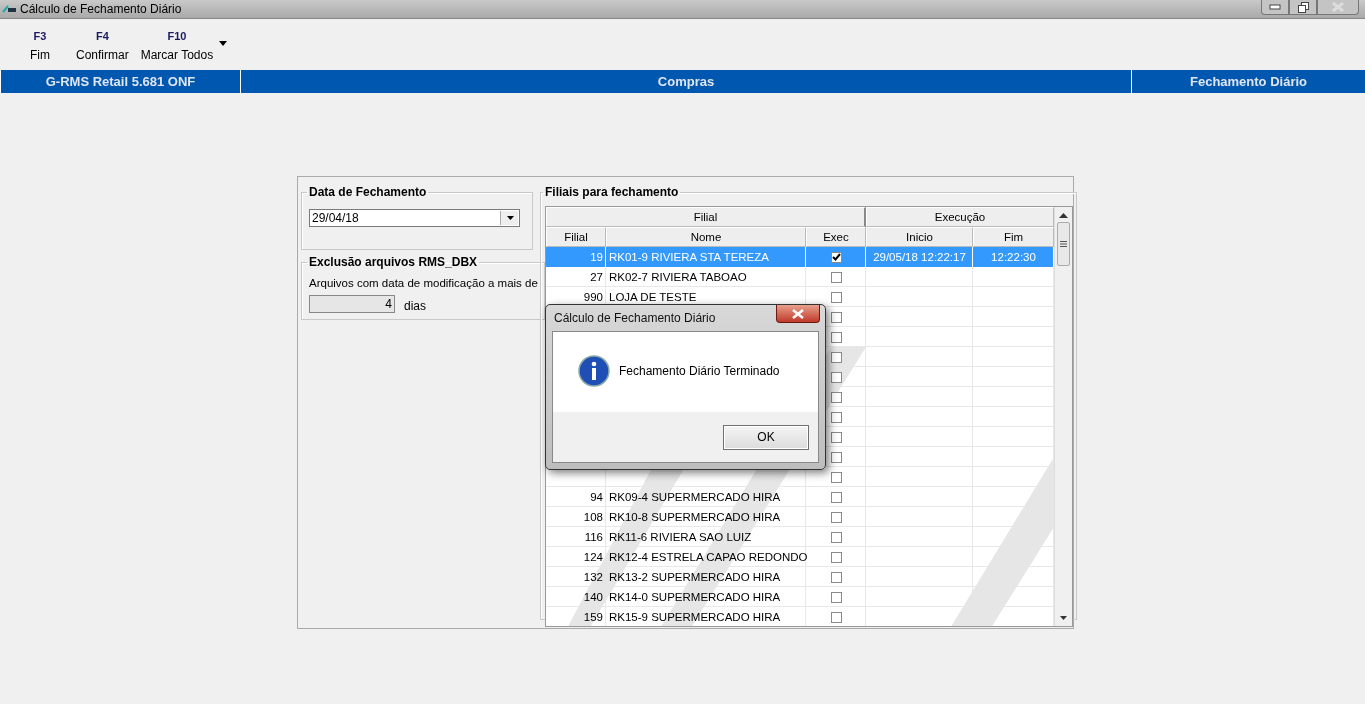 The image size is (1365, 704). Describe the element at coordinates (423, 283) in the screenshot. I see `description-text: Arquivos com data de modificação a mais de` at that location.